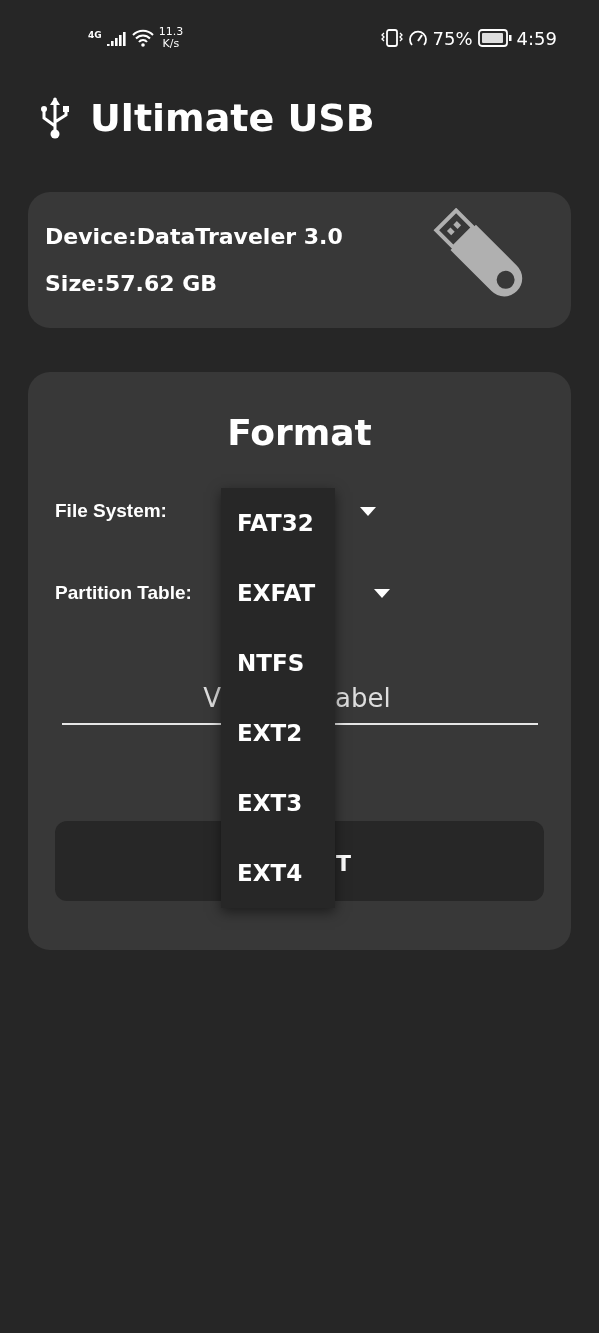  I want to click on select-label: File System:, so click(111, 511).